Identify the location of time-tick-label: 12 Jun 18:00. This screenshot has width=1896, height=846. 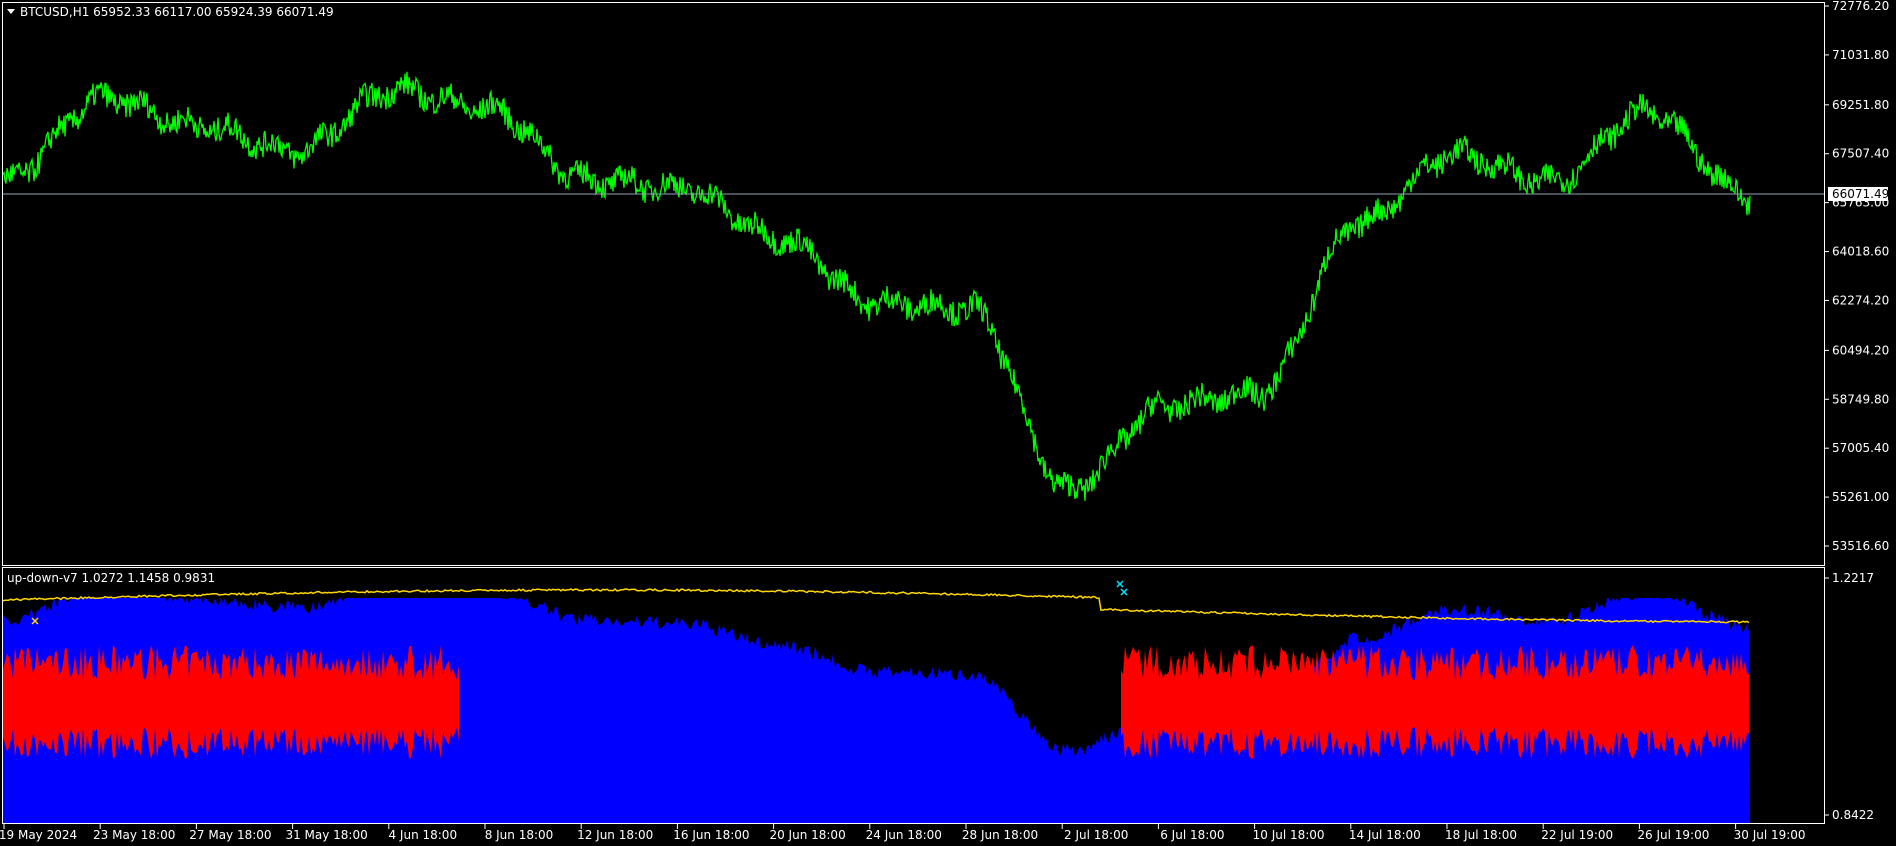
(615, 835).